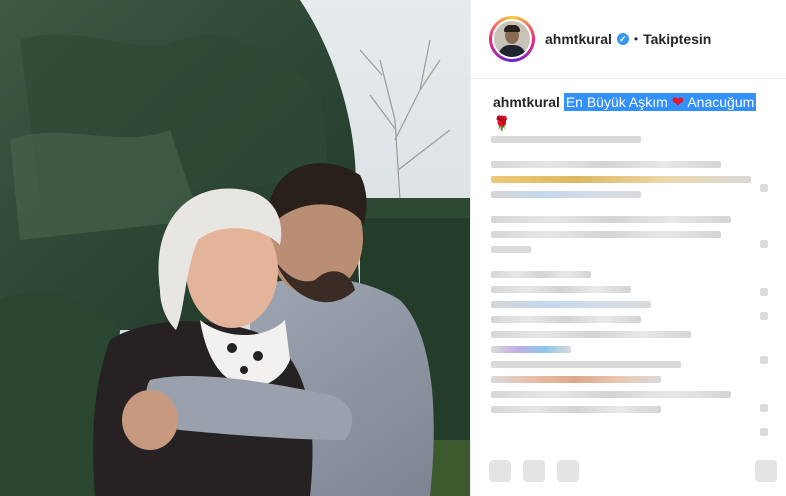 This screenshot has height=496, width=786. Describe the element at coordinates (616, 102) in the screenshot. I see `caption-text-before: En Büyük Aşkım` at that location.